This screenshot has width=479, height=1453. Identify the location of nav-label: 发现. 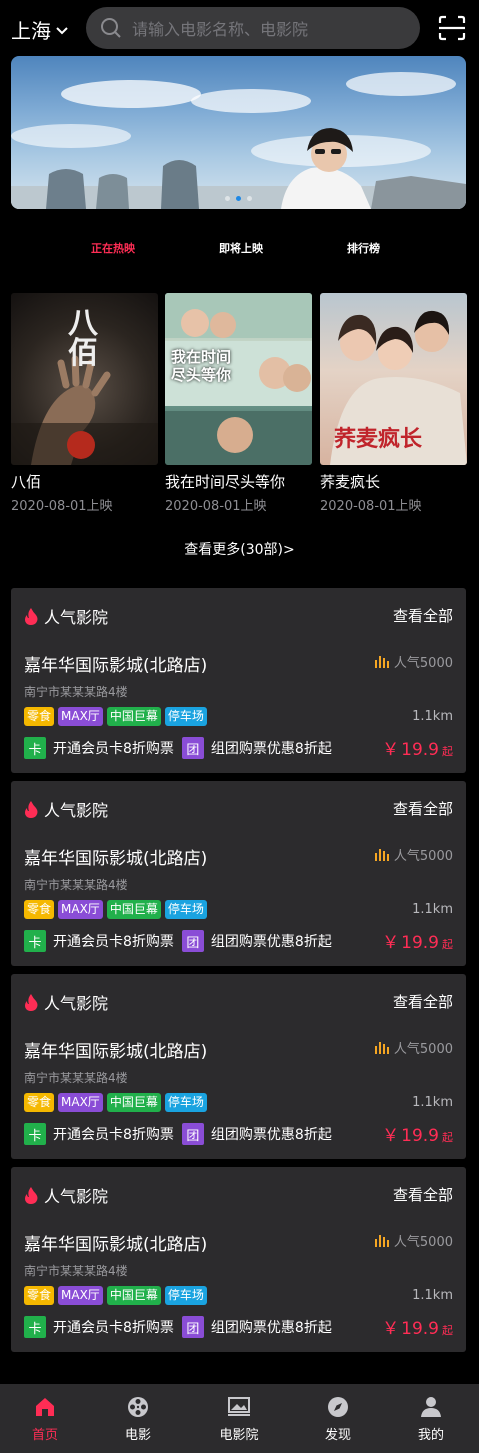
(337, 1435).